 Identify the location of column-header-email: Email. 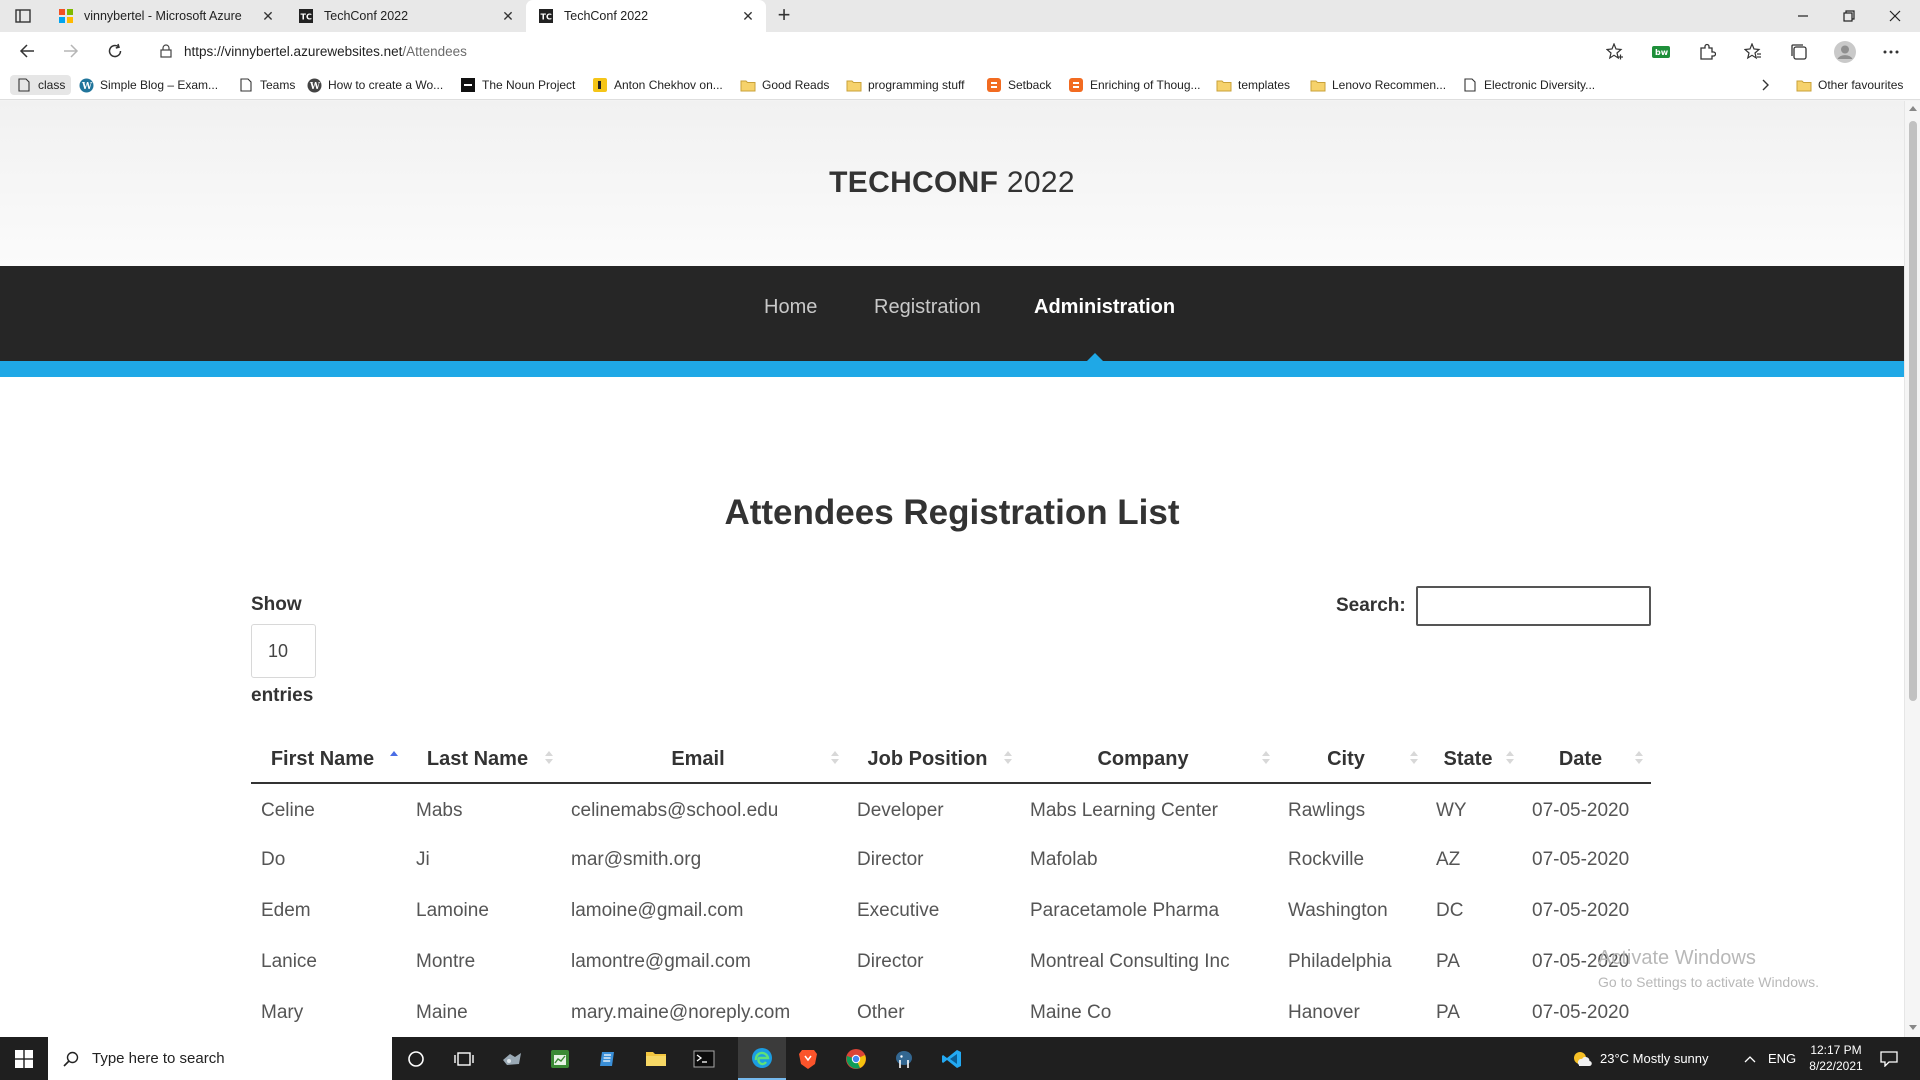
(704, 760).